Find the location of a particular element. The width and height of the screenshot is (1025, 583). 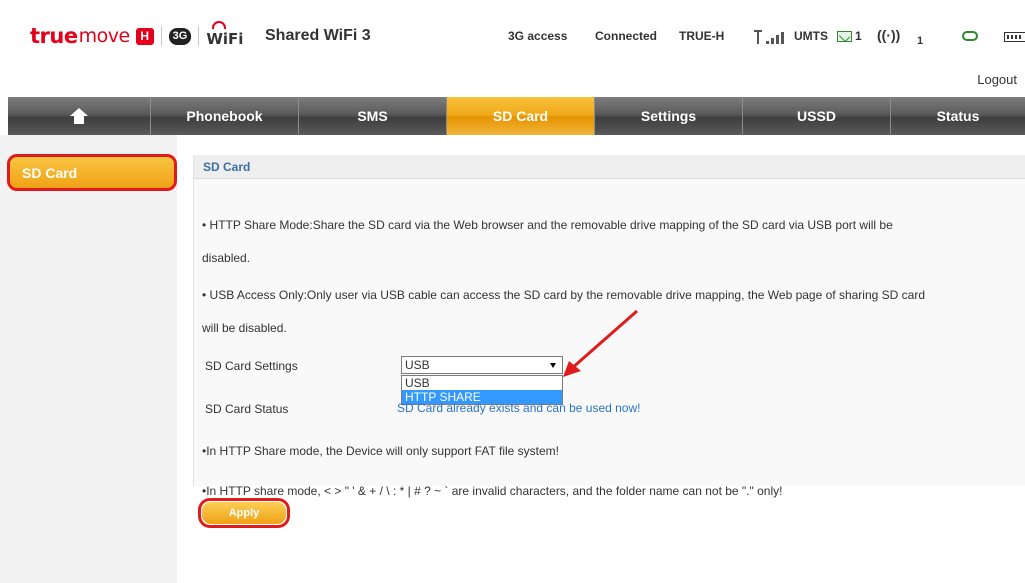

access-type: 3G access is located at coordinates (538, 36).